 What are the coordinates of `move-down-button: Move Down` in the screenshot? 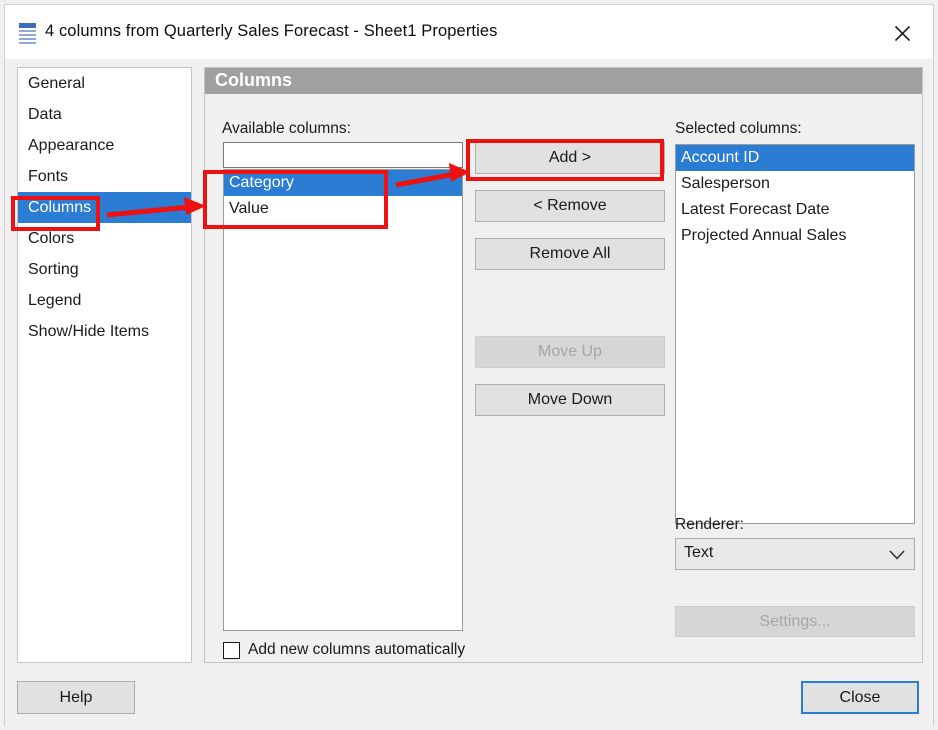 It's located at (570, 400).